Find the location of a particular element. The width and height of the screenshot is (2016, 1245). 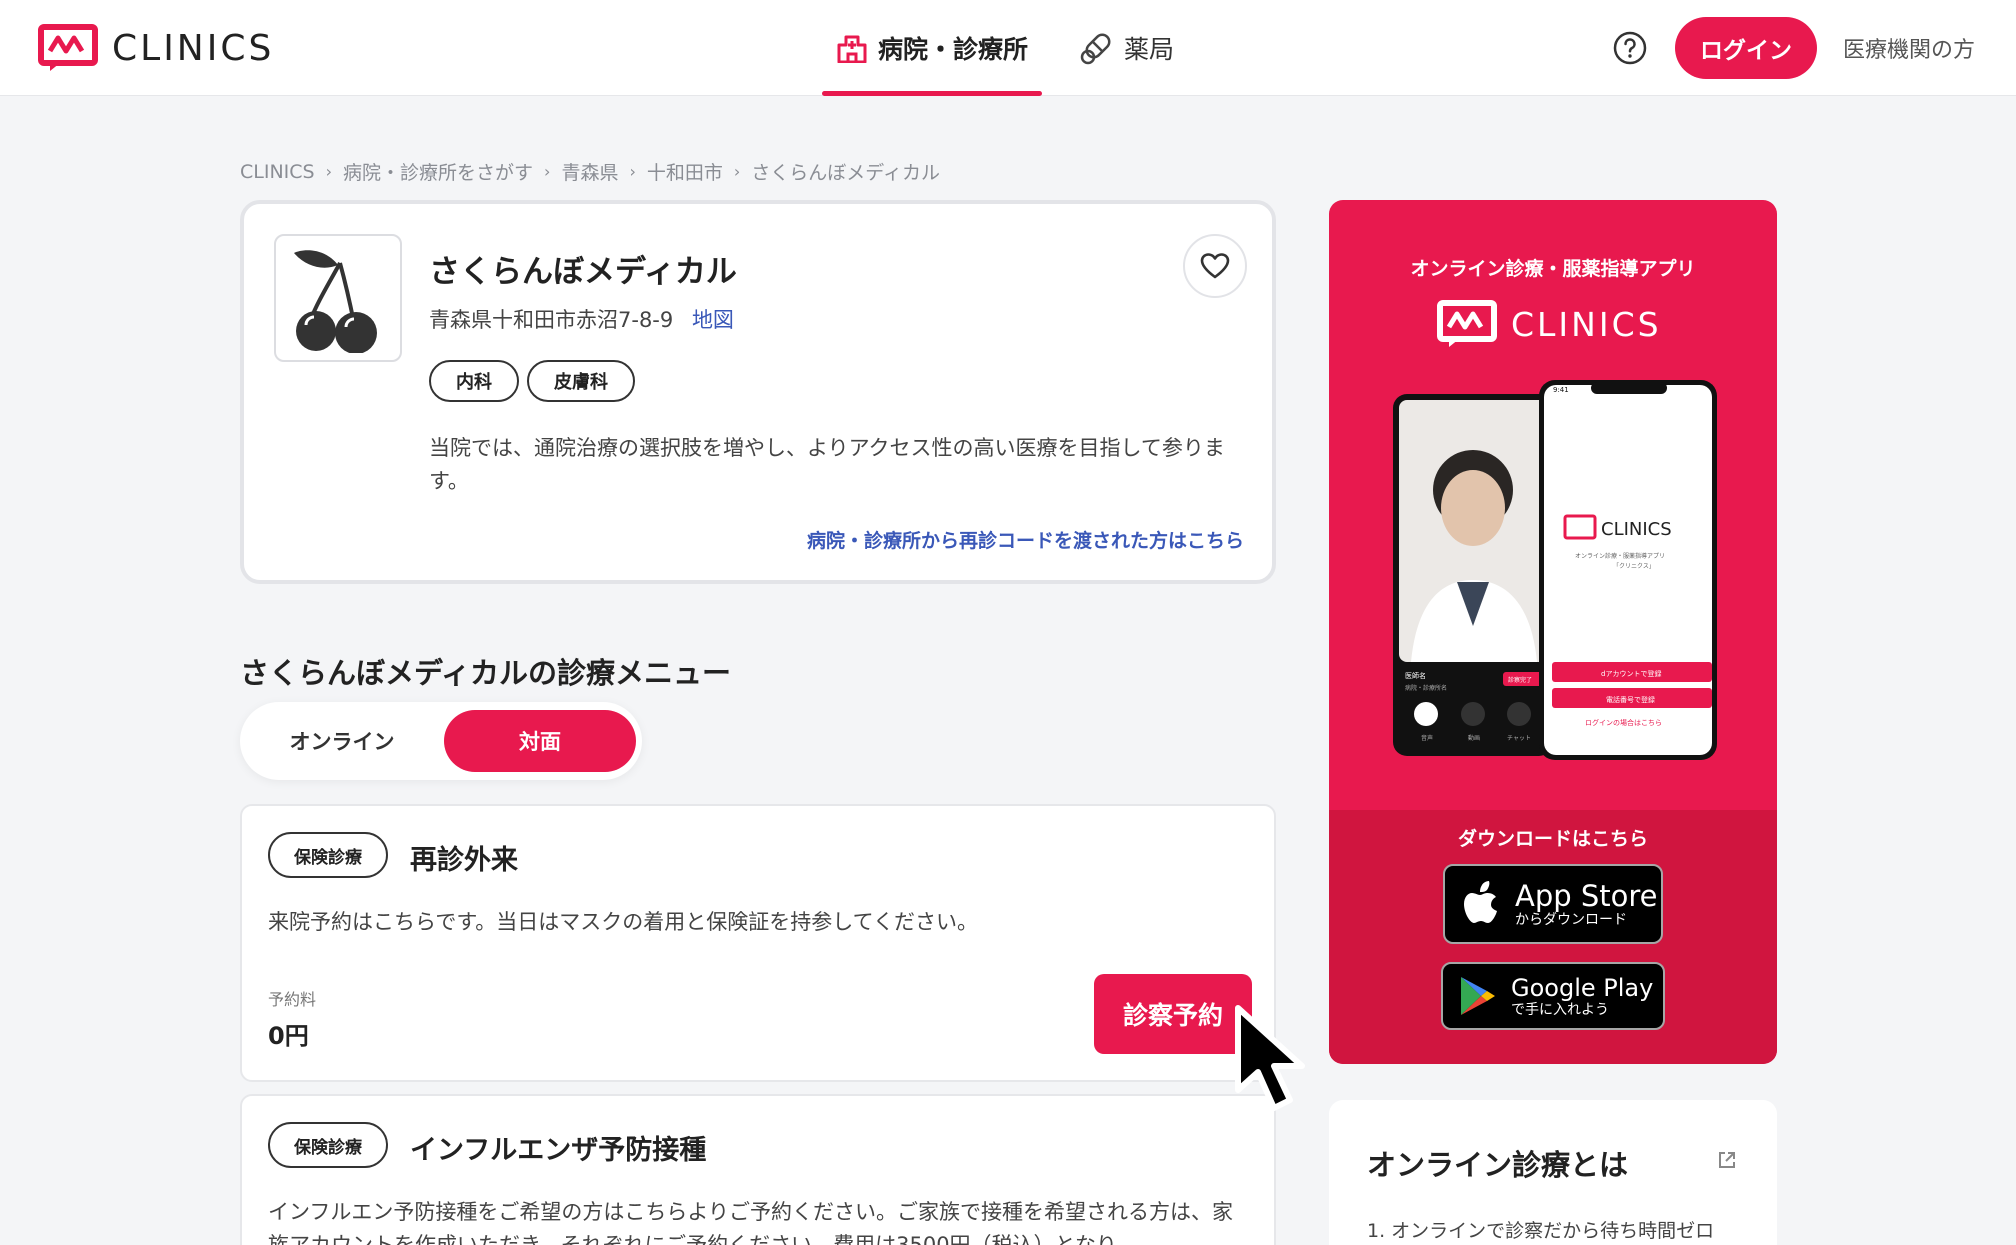

pill-icon is located at coordinates (1095, 49).